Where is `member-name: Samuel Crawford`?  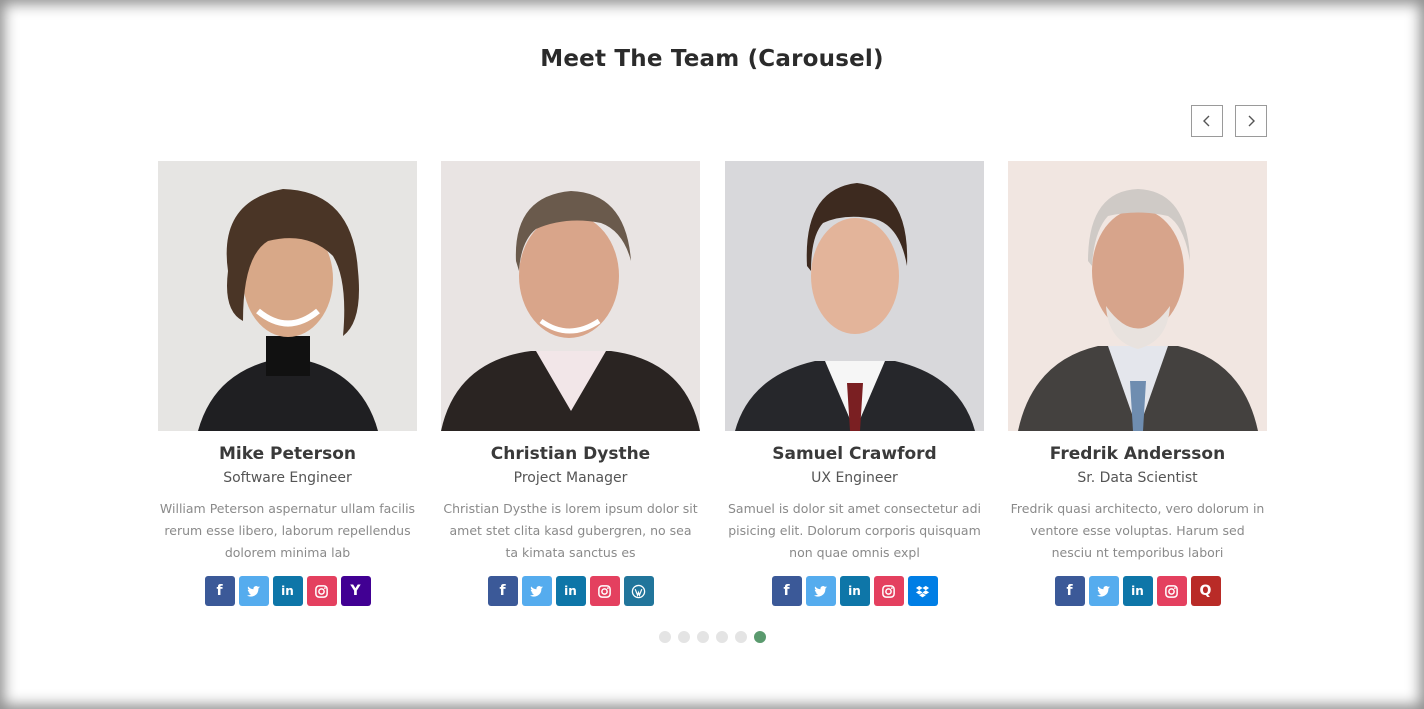
member-name: Samuel Crawford is located at coordinates (854, 454).